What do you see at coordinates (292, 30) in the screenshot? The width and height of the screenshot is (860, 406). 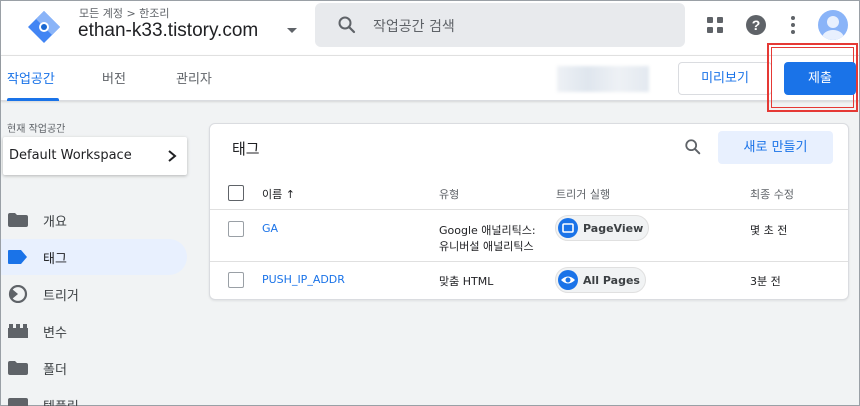 I see `caret-down-icon` at bounding box center [292, 30].